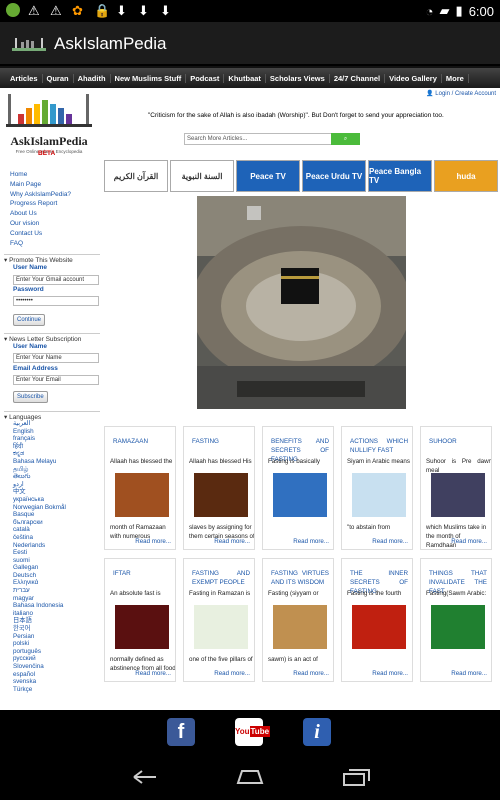 This screenshot has height=800, width=500. Describe the element at coordinates (56, 301) in the screenshot. I see `promote-password-input: ••••••••` at that location.